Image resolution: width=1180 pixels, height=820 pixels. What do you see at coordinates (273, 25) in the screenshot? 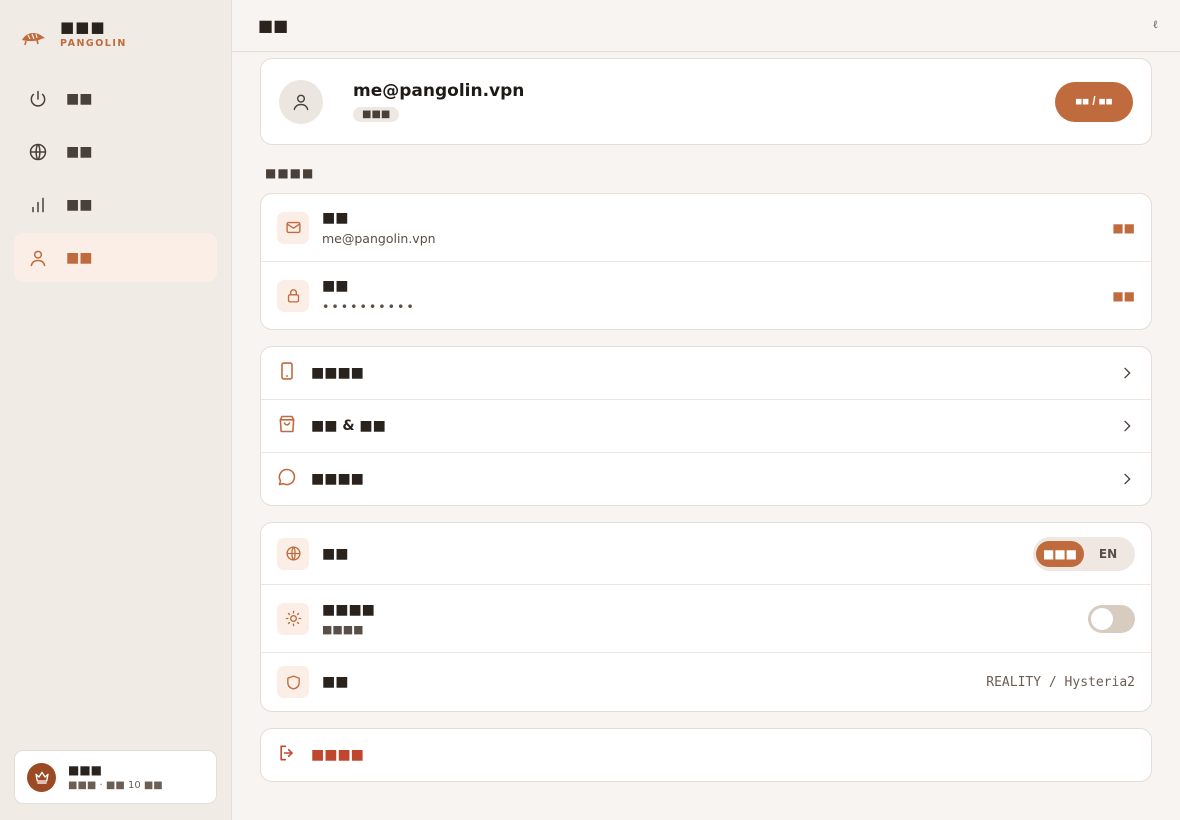
I see `page-title: ■■` at bounding box center [273, 25].